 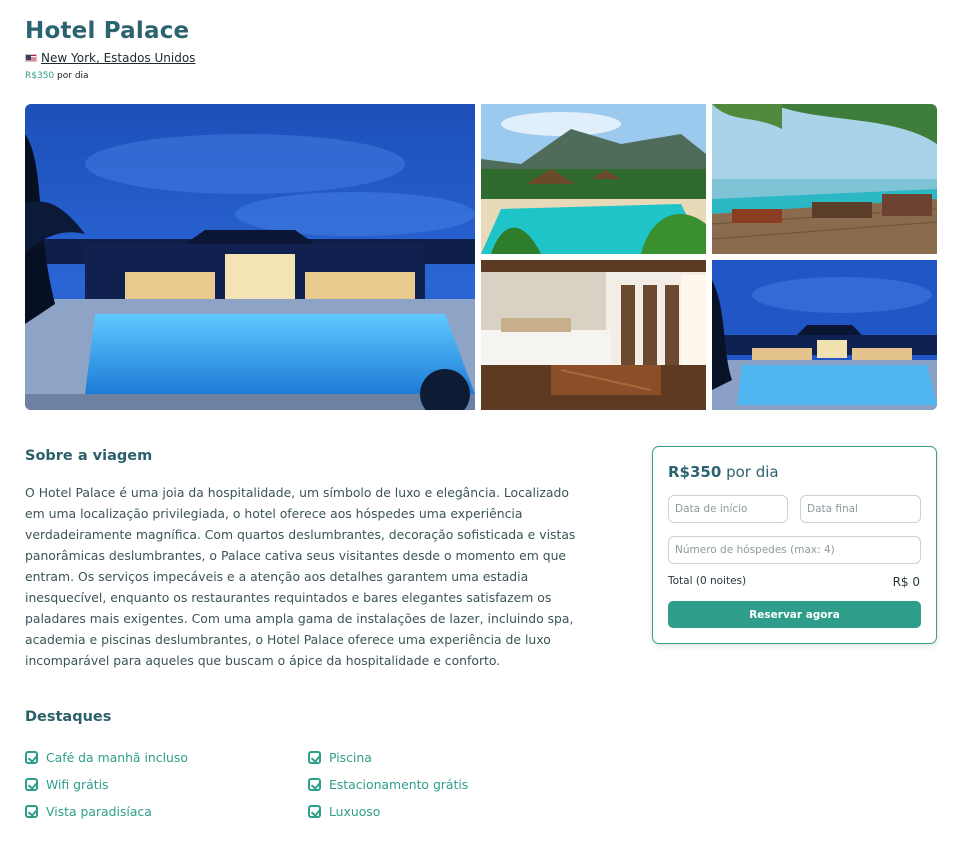 I want to click on total-value: R$ 0, so click(x=906, y=582).